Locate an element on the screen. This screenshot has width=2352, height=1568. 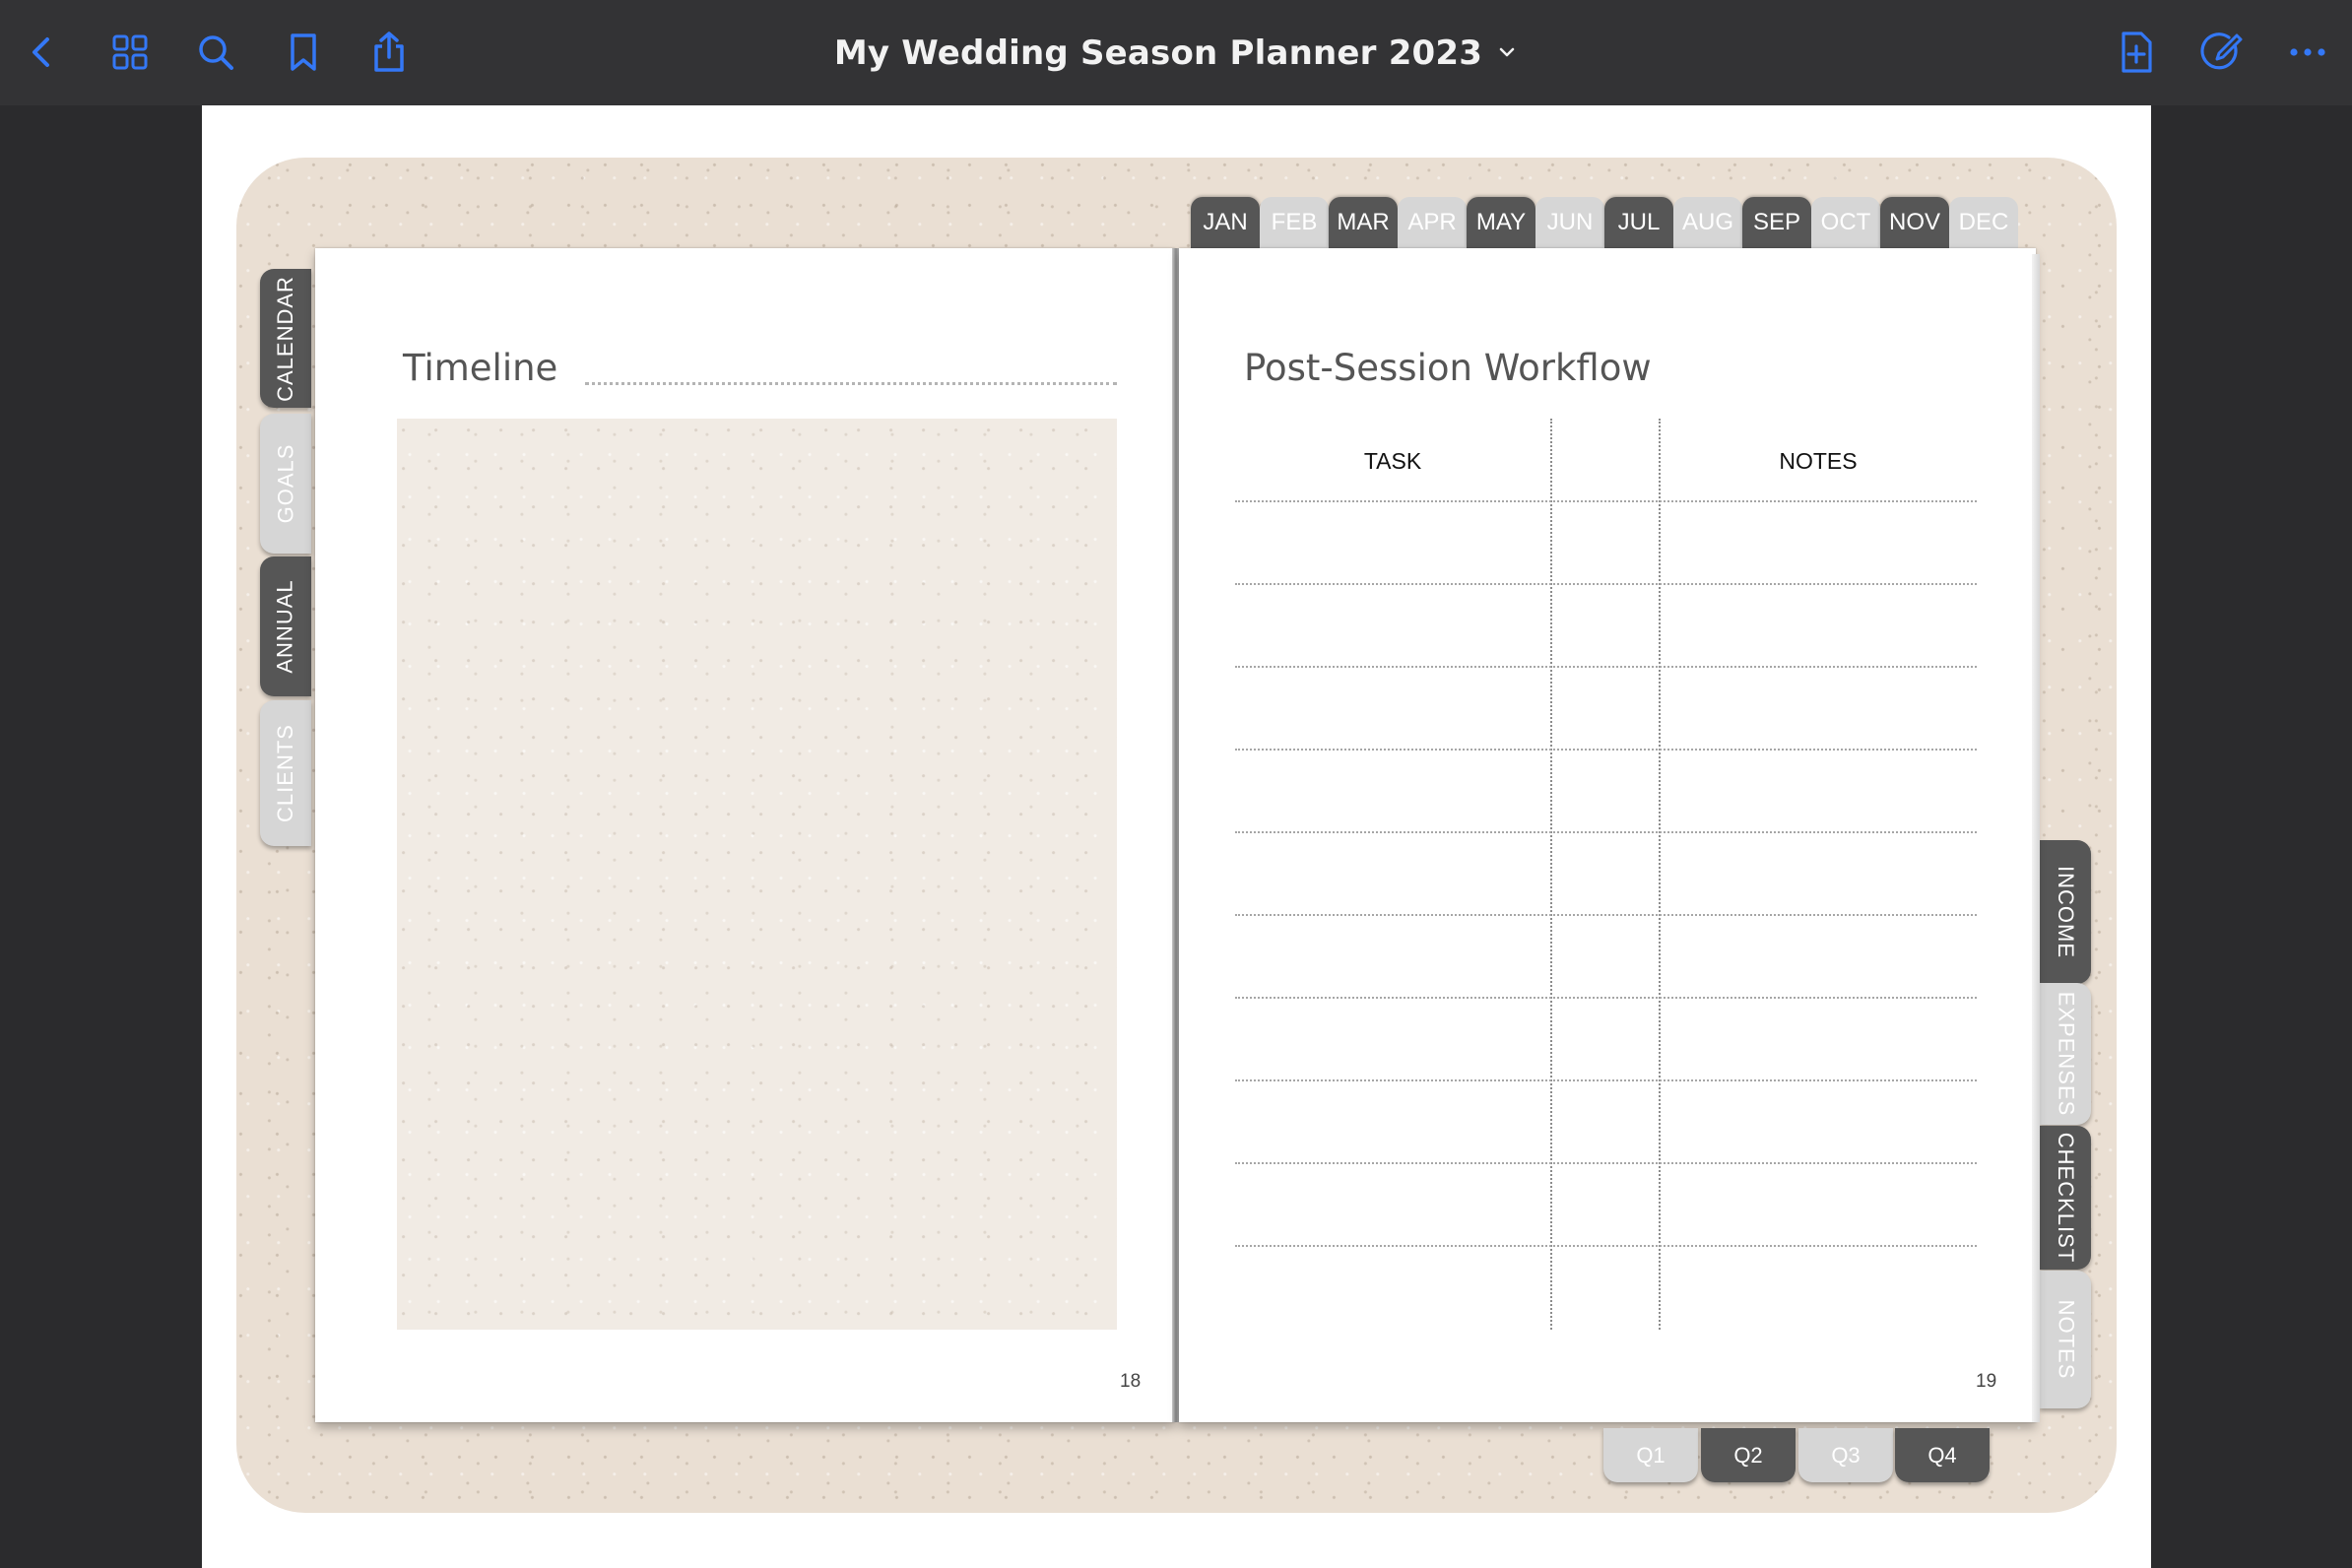
month-tab-mar: MAR is located at coordinates (1364, 223).